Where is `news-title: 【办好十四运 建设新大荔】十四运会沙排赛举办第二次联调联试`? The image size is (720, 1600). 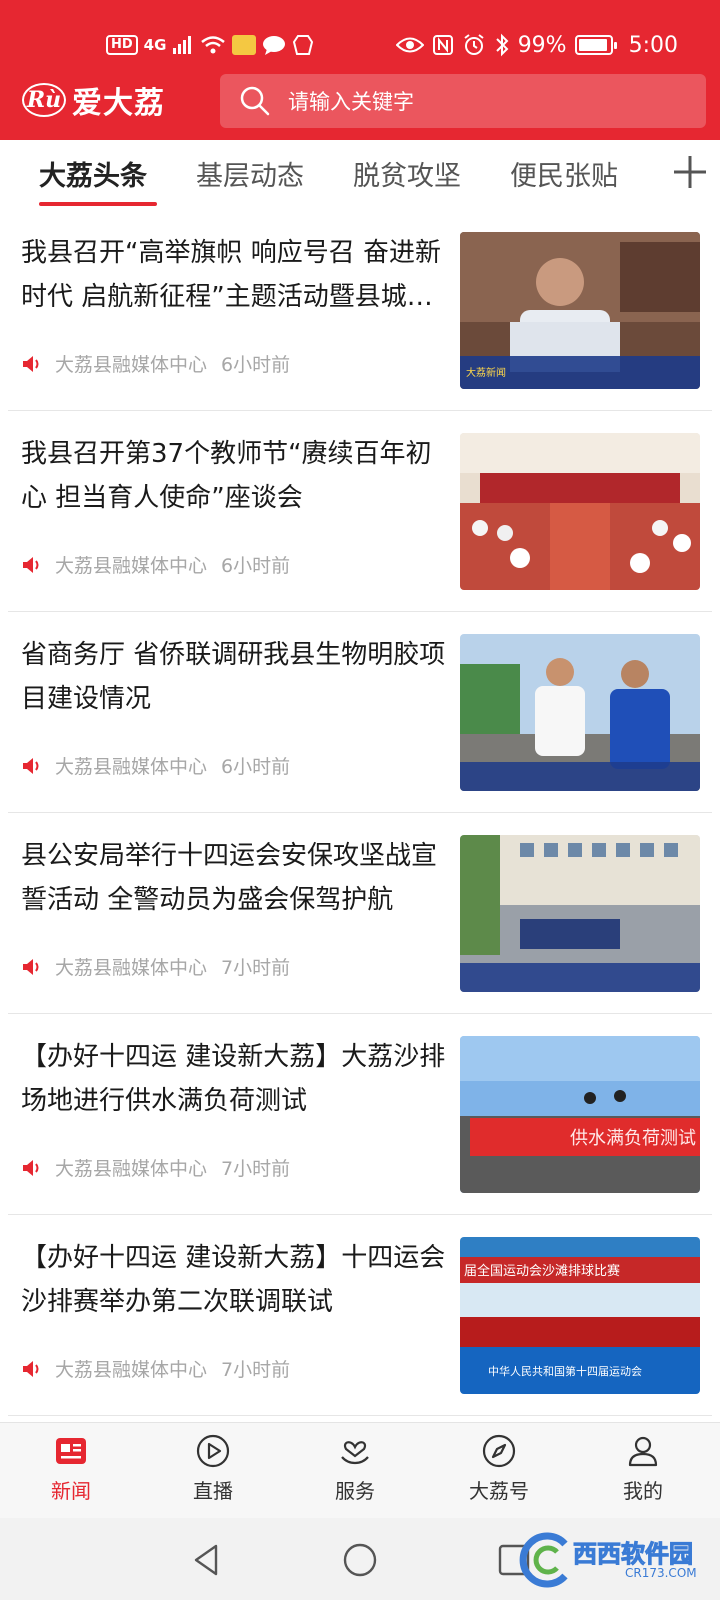 news-title: 【办好十四运 建设新大荔】十四运会沙排赛举办第二次联调联试 is located at coordinates (233, 1280).